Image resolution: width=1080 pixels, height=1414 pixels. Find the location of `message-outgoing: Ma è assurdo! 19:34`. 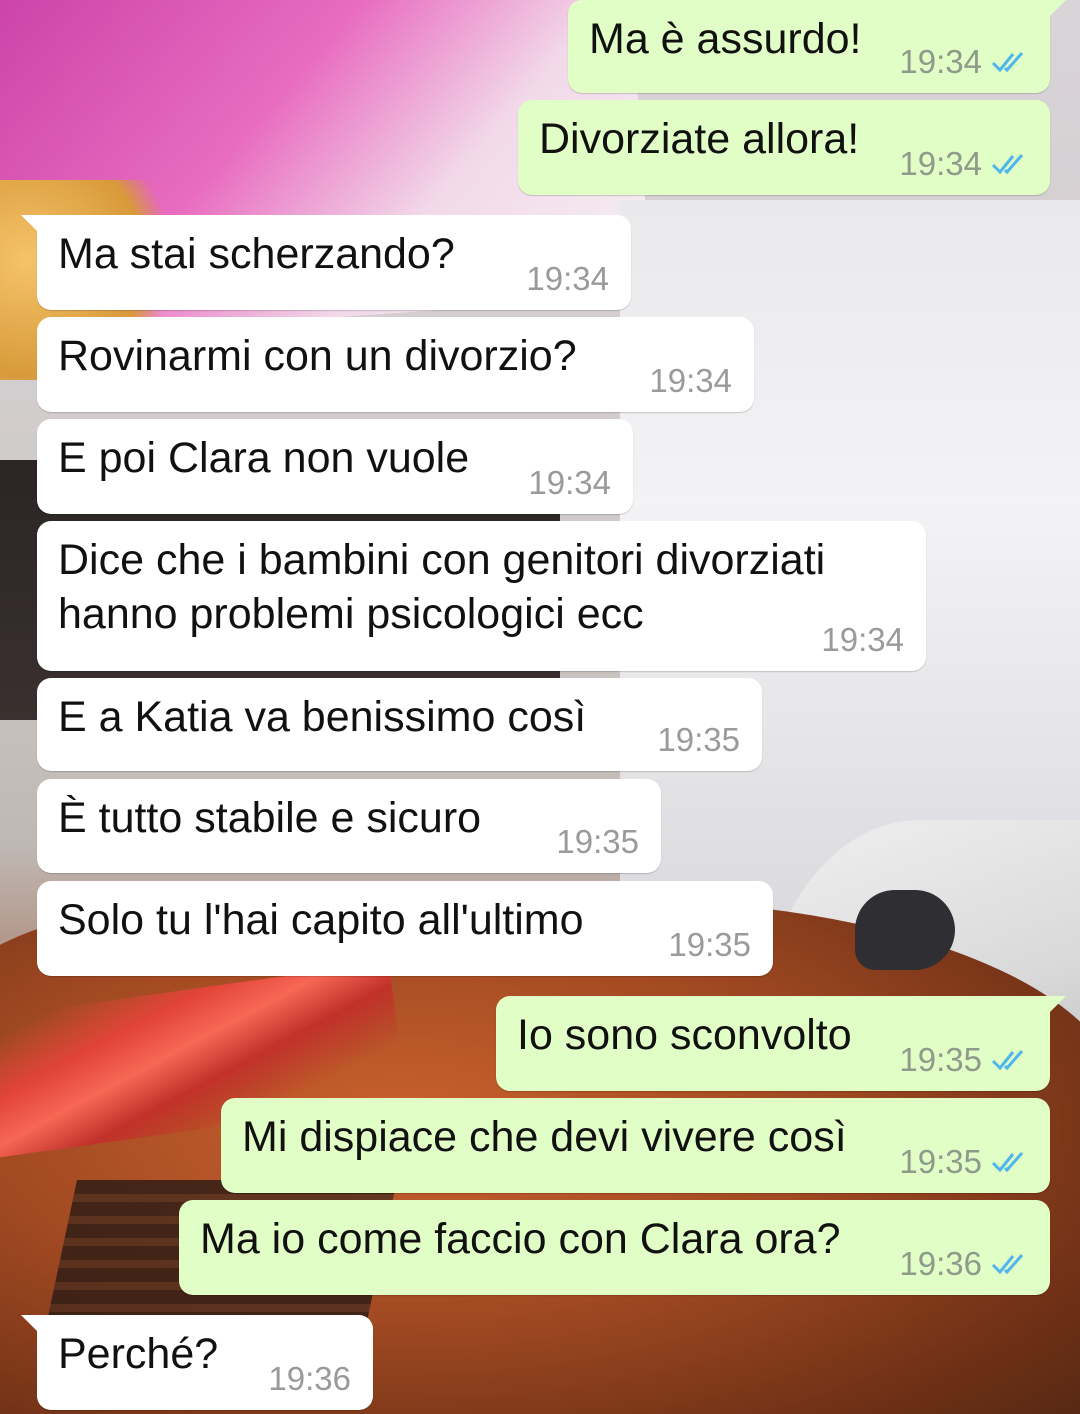

message-outgoing: Ma è assurdo! 19:34 is located at coordinates (817, 46).